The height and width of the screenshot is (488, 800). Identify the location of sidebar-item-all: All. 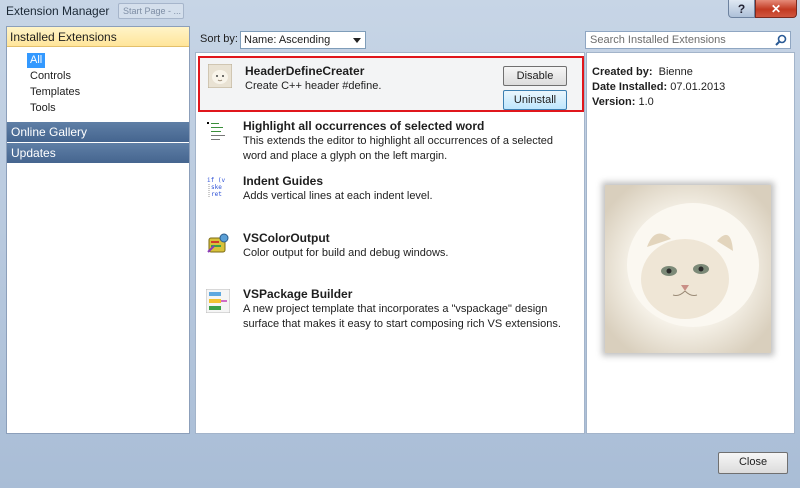
(36, 60).